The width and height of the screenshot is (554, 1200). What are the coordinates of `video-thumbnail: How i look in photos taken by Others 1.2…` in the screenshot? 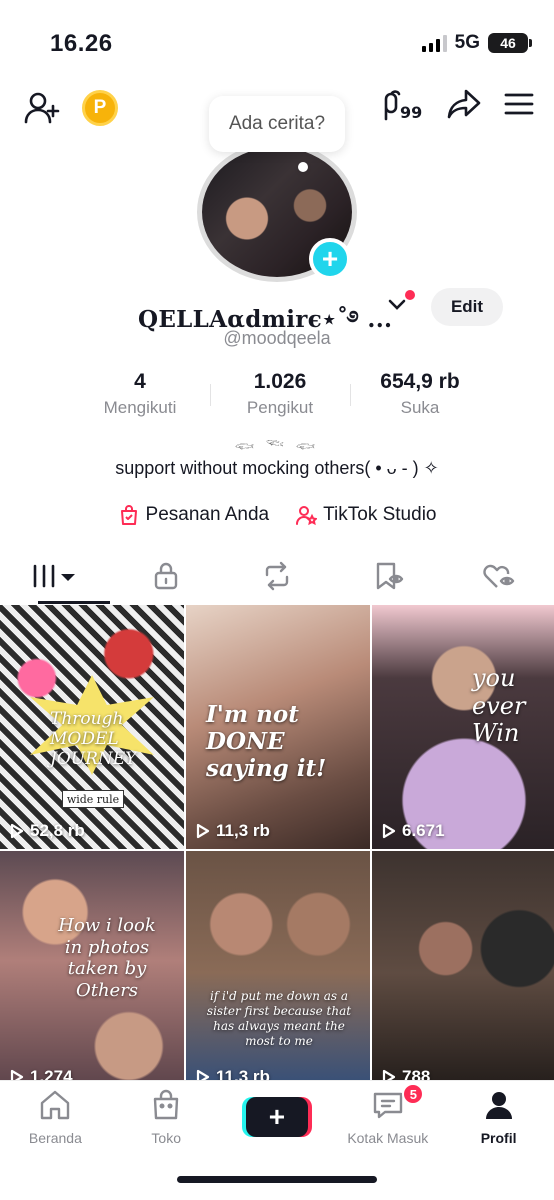 It's located at (92, 973).